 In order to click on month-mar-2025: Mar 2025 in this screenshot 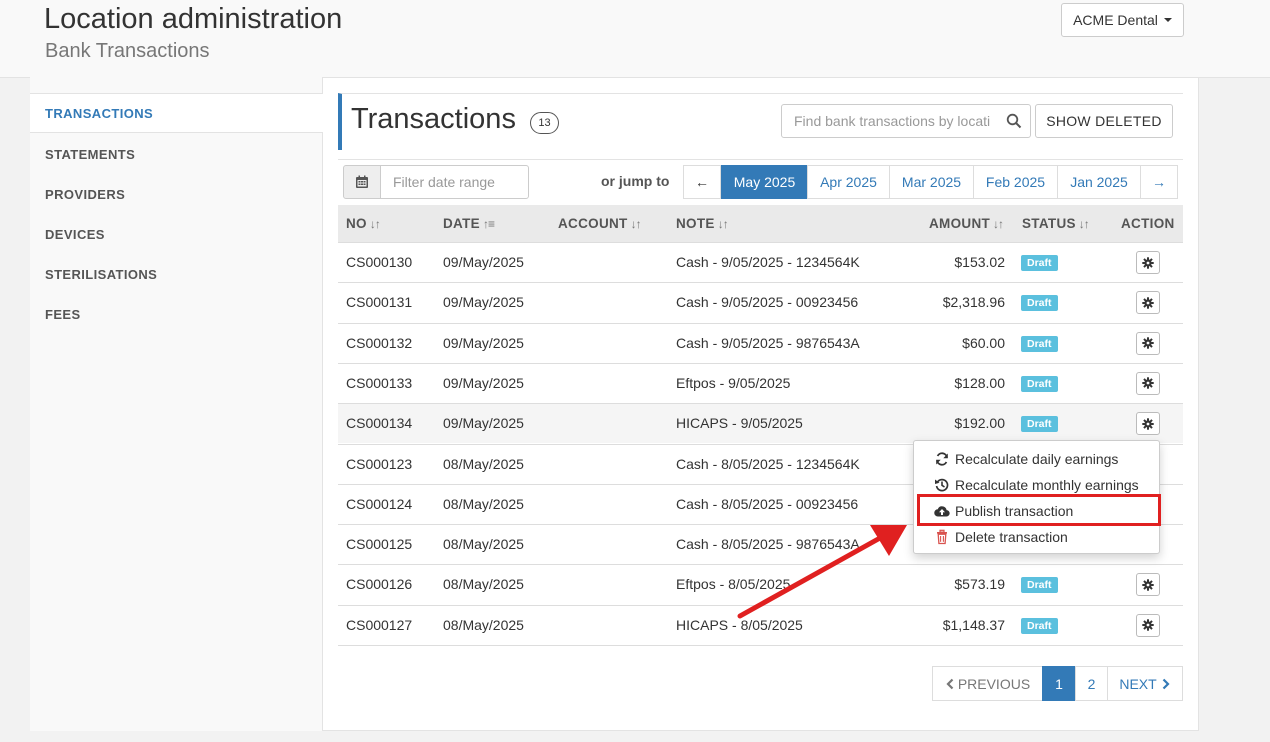, I will do `click(931, 182)`.